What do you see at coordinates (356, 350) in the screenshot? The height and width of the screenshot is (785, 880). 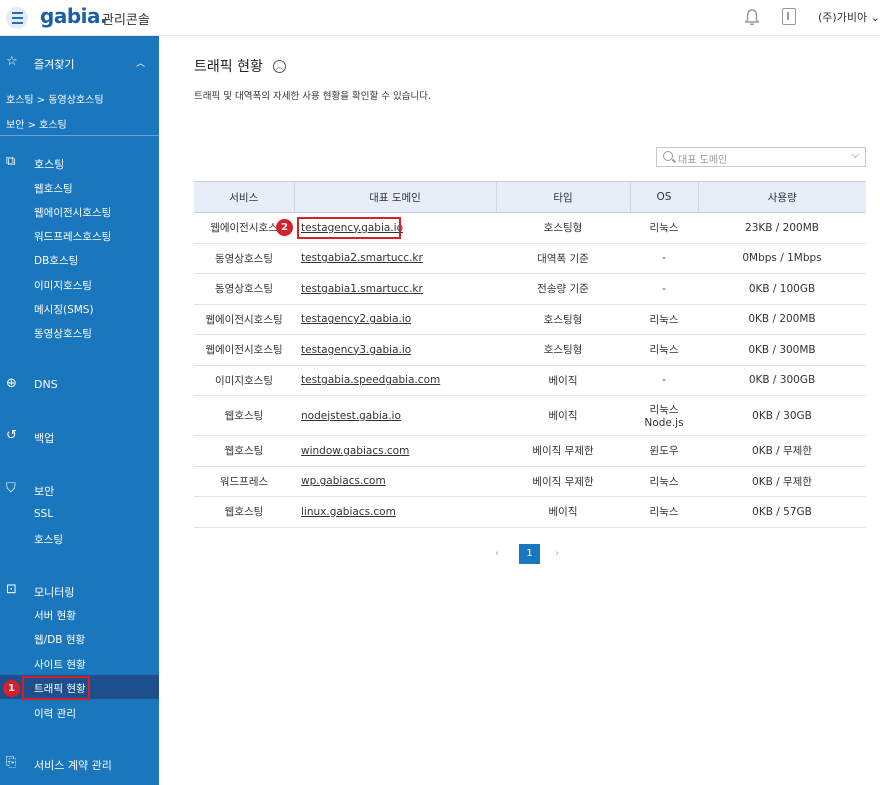 I see `domain-link: testagency3.gabia.io` at bounding box center [356, 350].